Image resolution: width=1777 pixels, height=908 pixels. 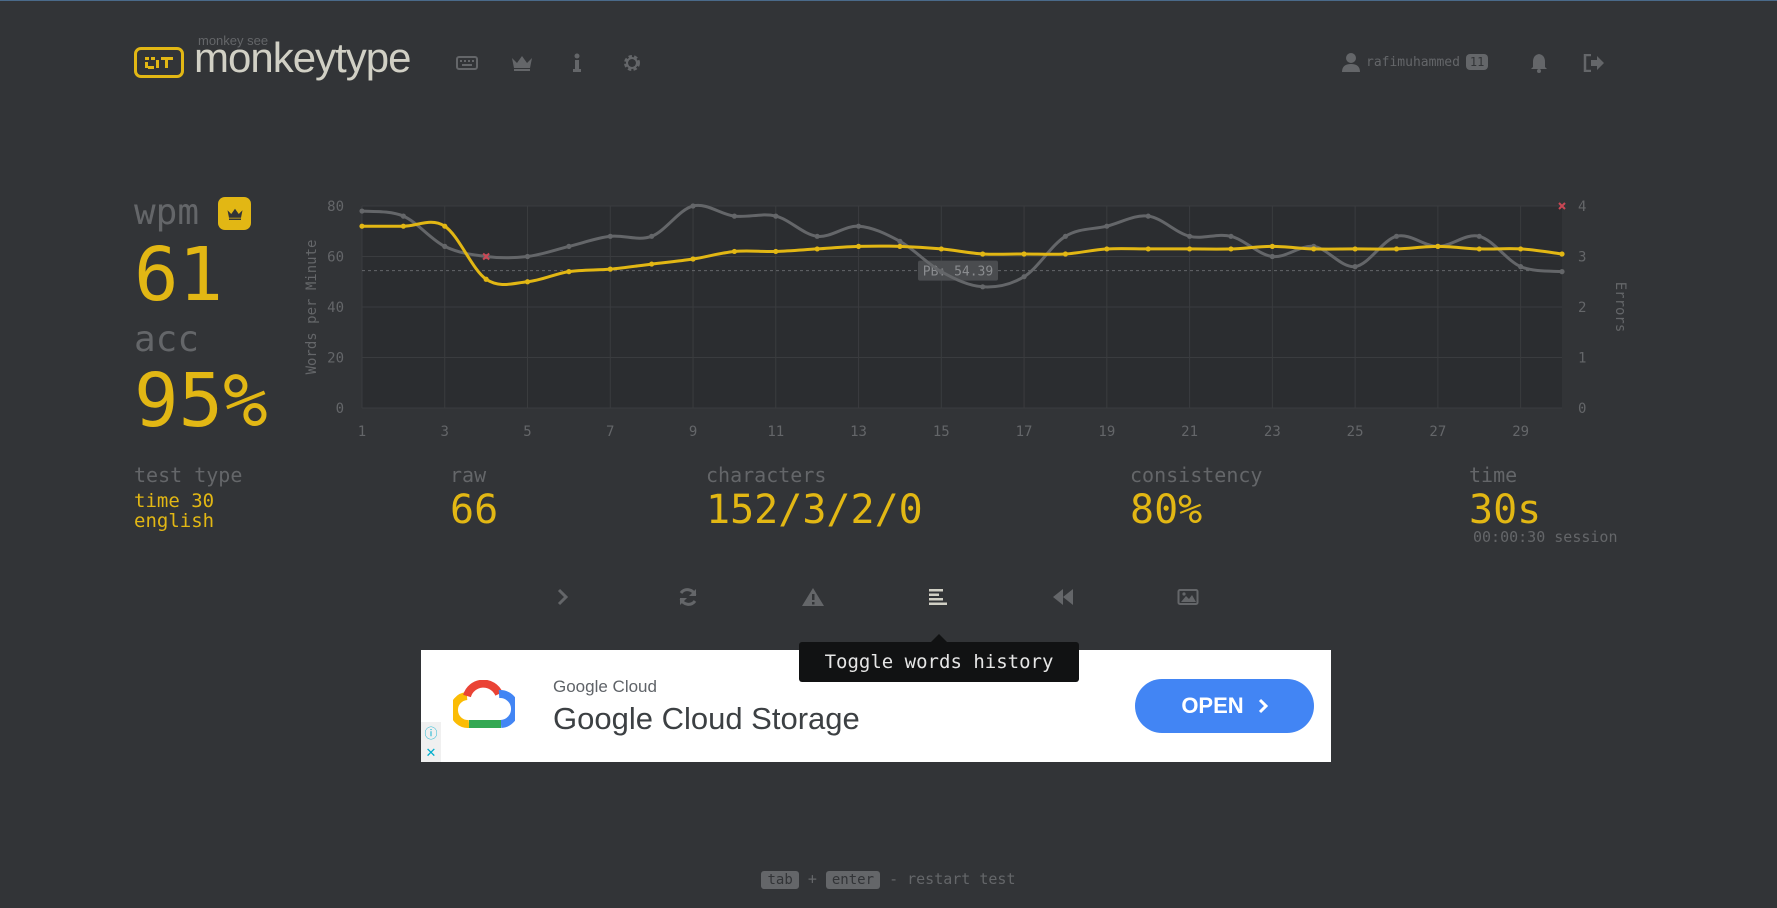 I want to click on consistency-value: 80%, so click(x=1166, y=510).